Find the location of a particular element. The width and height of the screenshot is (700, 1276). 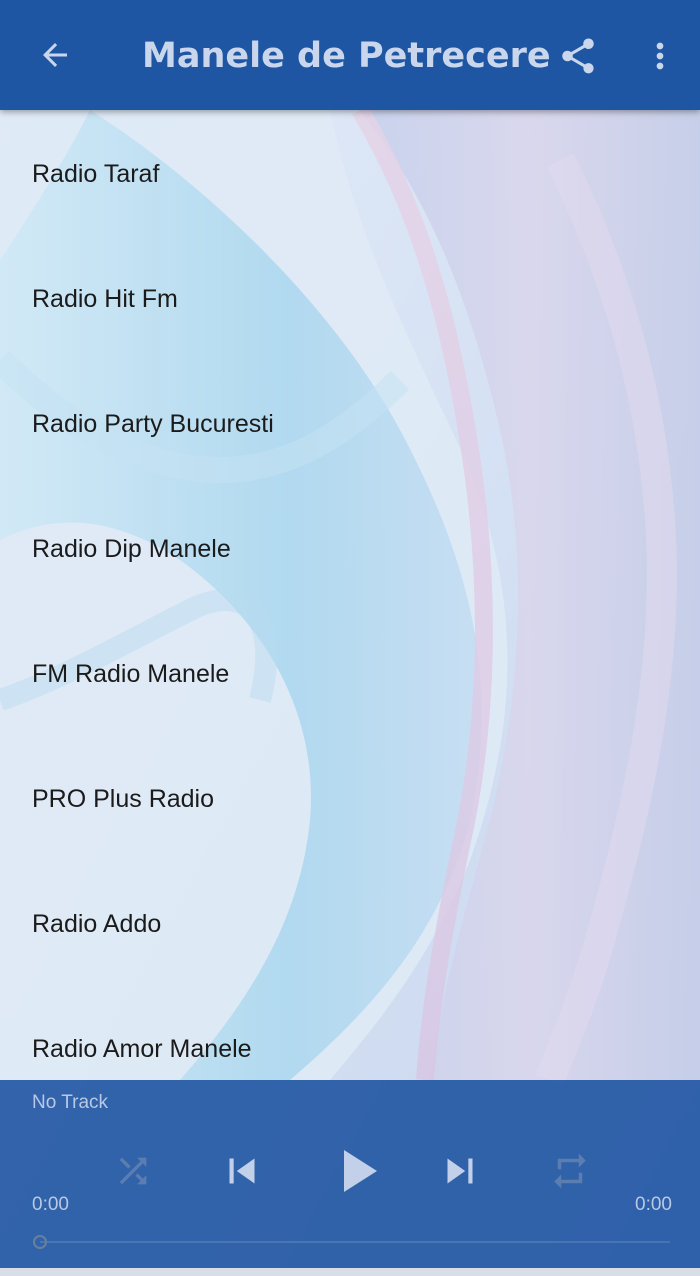

next-button is located at coordinates (460, 1171).